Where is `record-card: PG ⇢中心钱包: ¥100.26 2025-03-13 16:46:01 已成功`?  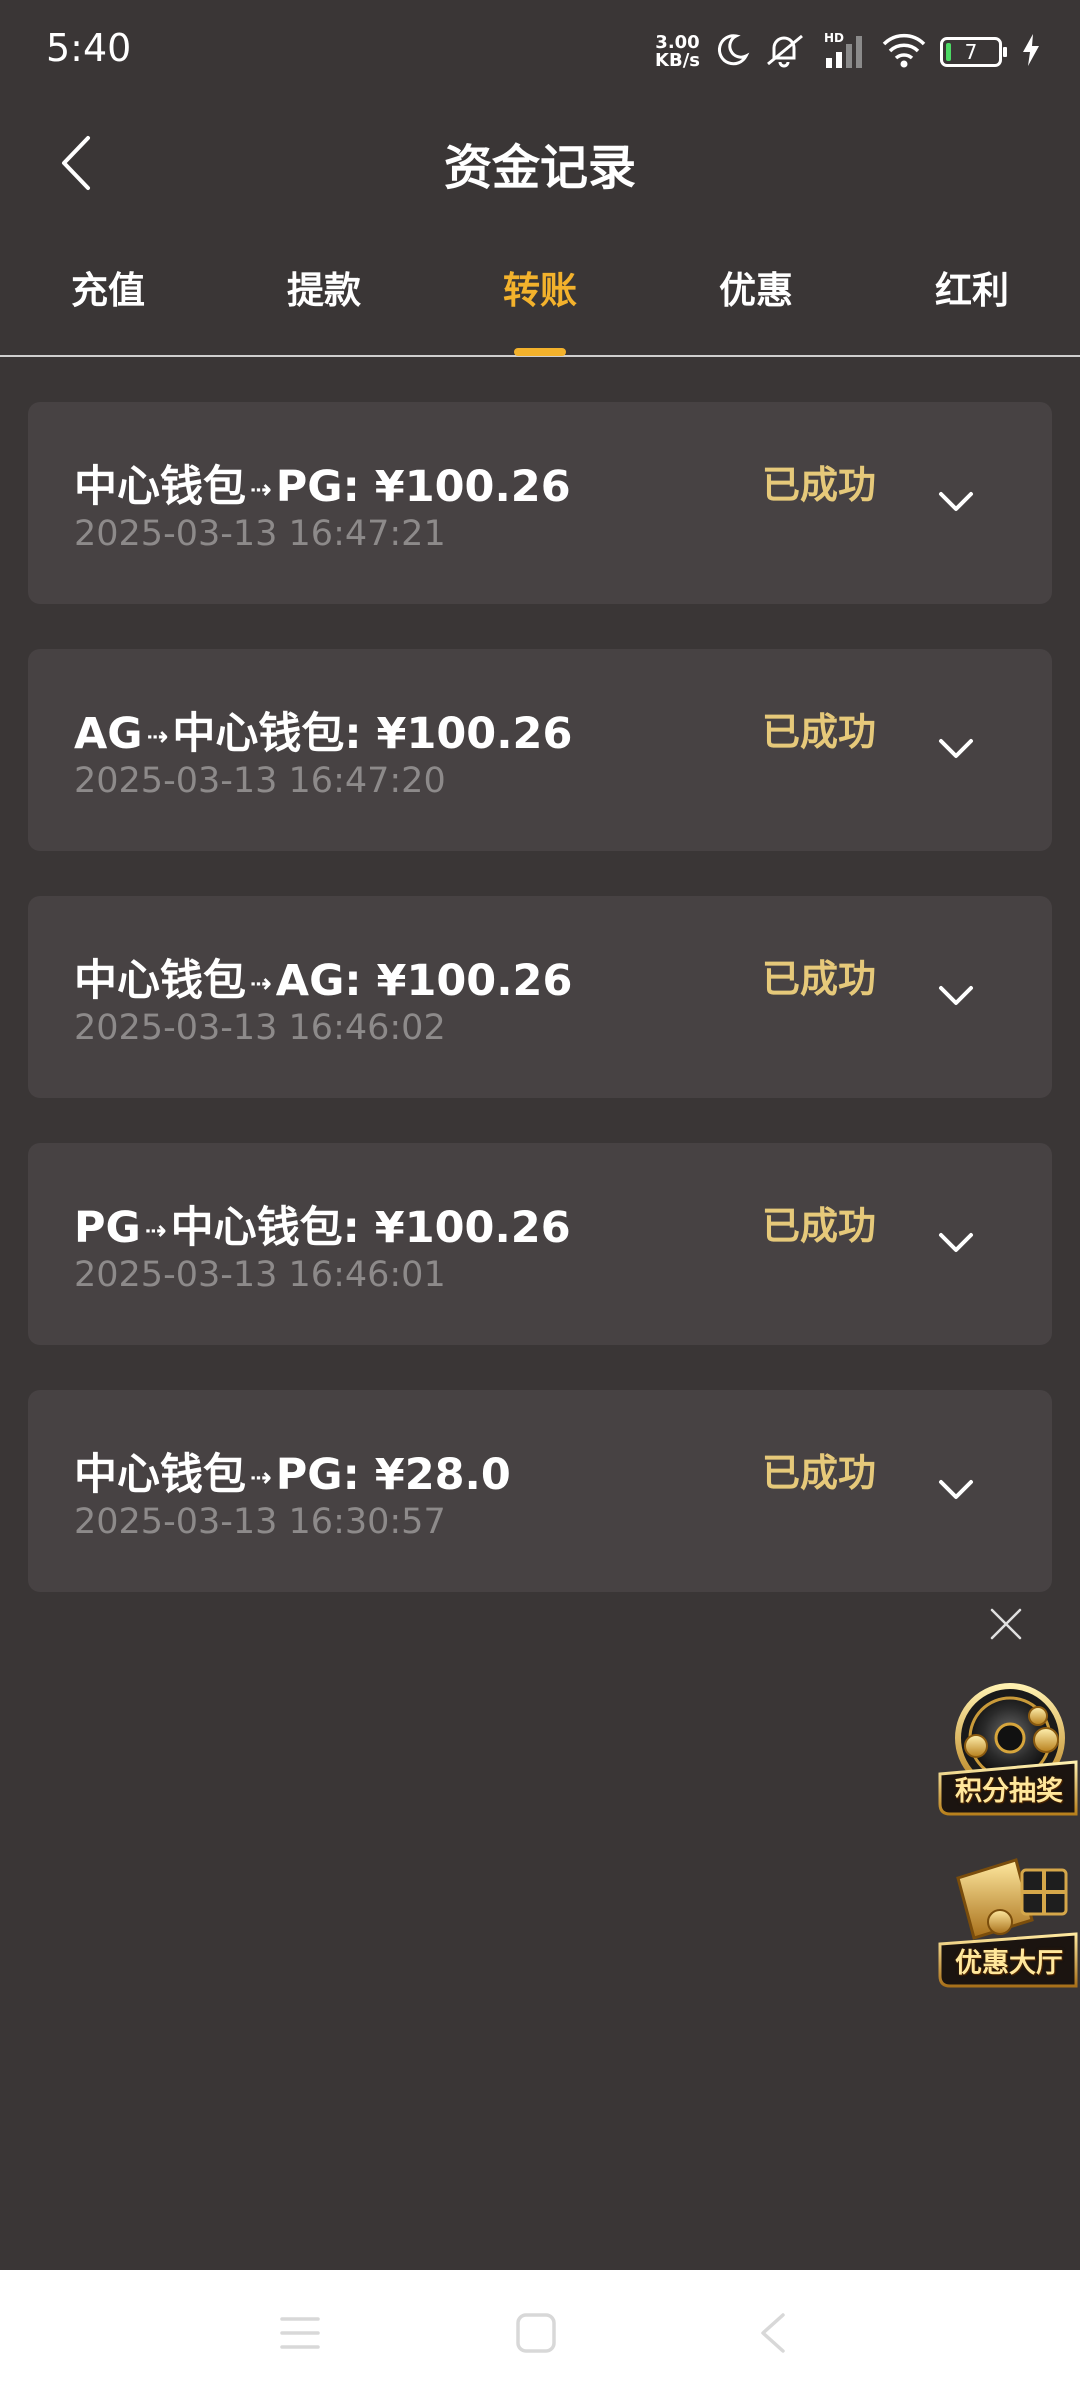
record-card: PG ⇢中心钱包: ¥100.26 2025-03-13 16:46:01 已成功 is located at coordinates (540, 1244).